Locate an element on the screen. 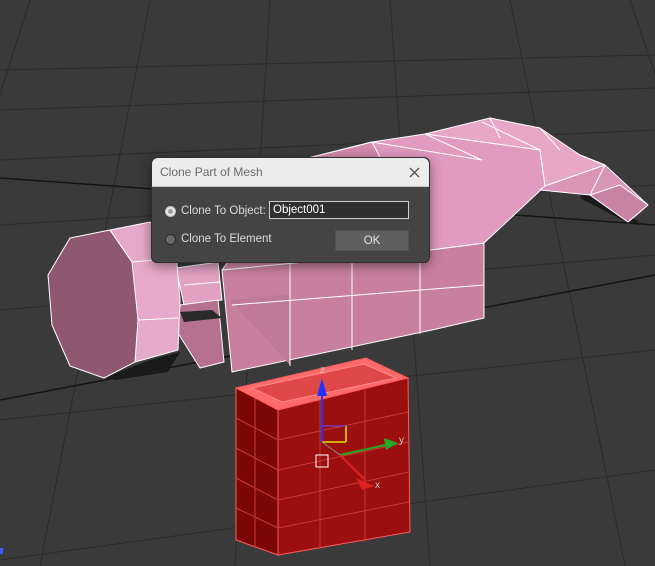 This screenshot has width=655, height=566. object-name-input is located at coordinates (339, 210).